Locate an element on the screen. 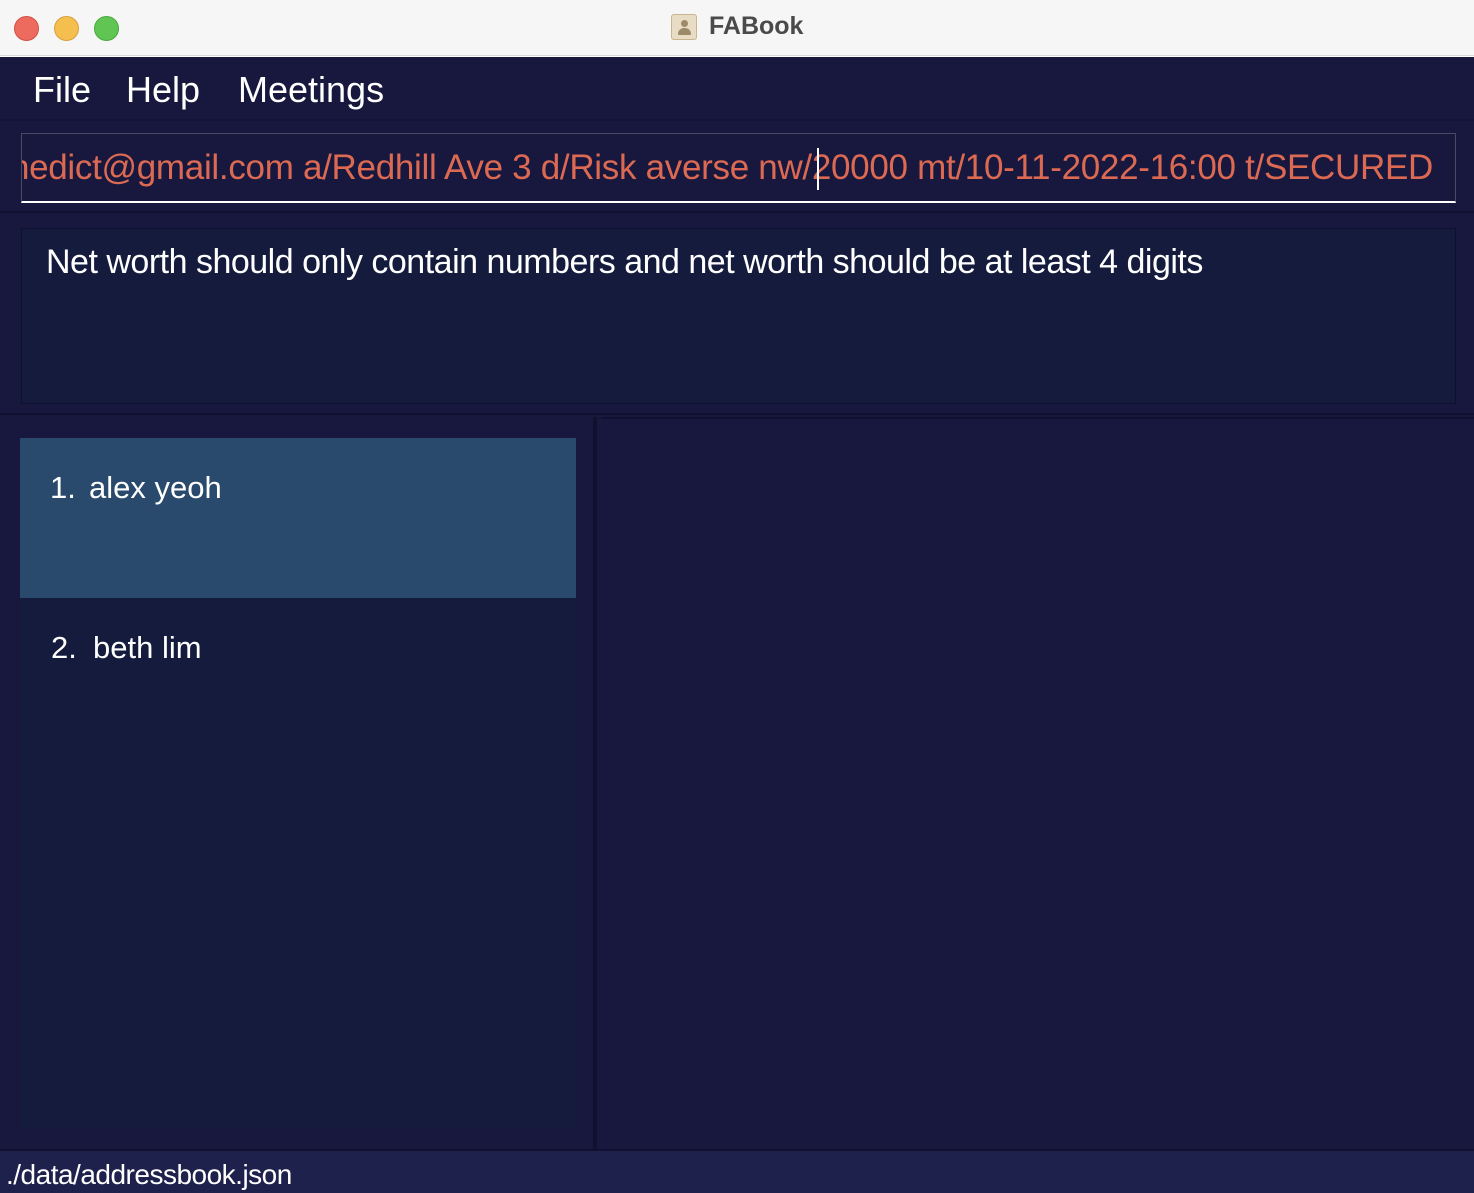  menu-meetings: Meetings is located at coordinates (311, 90).